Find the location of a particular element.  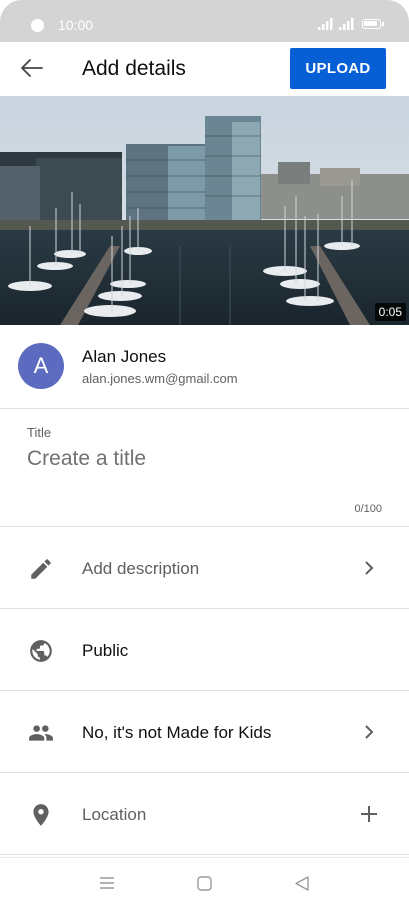

status-bar: 10:00 is located at coordinates (204, 21).